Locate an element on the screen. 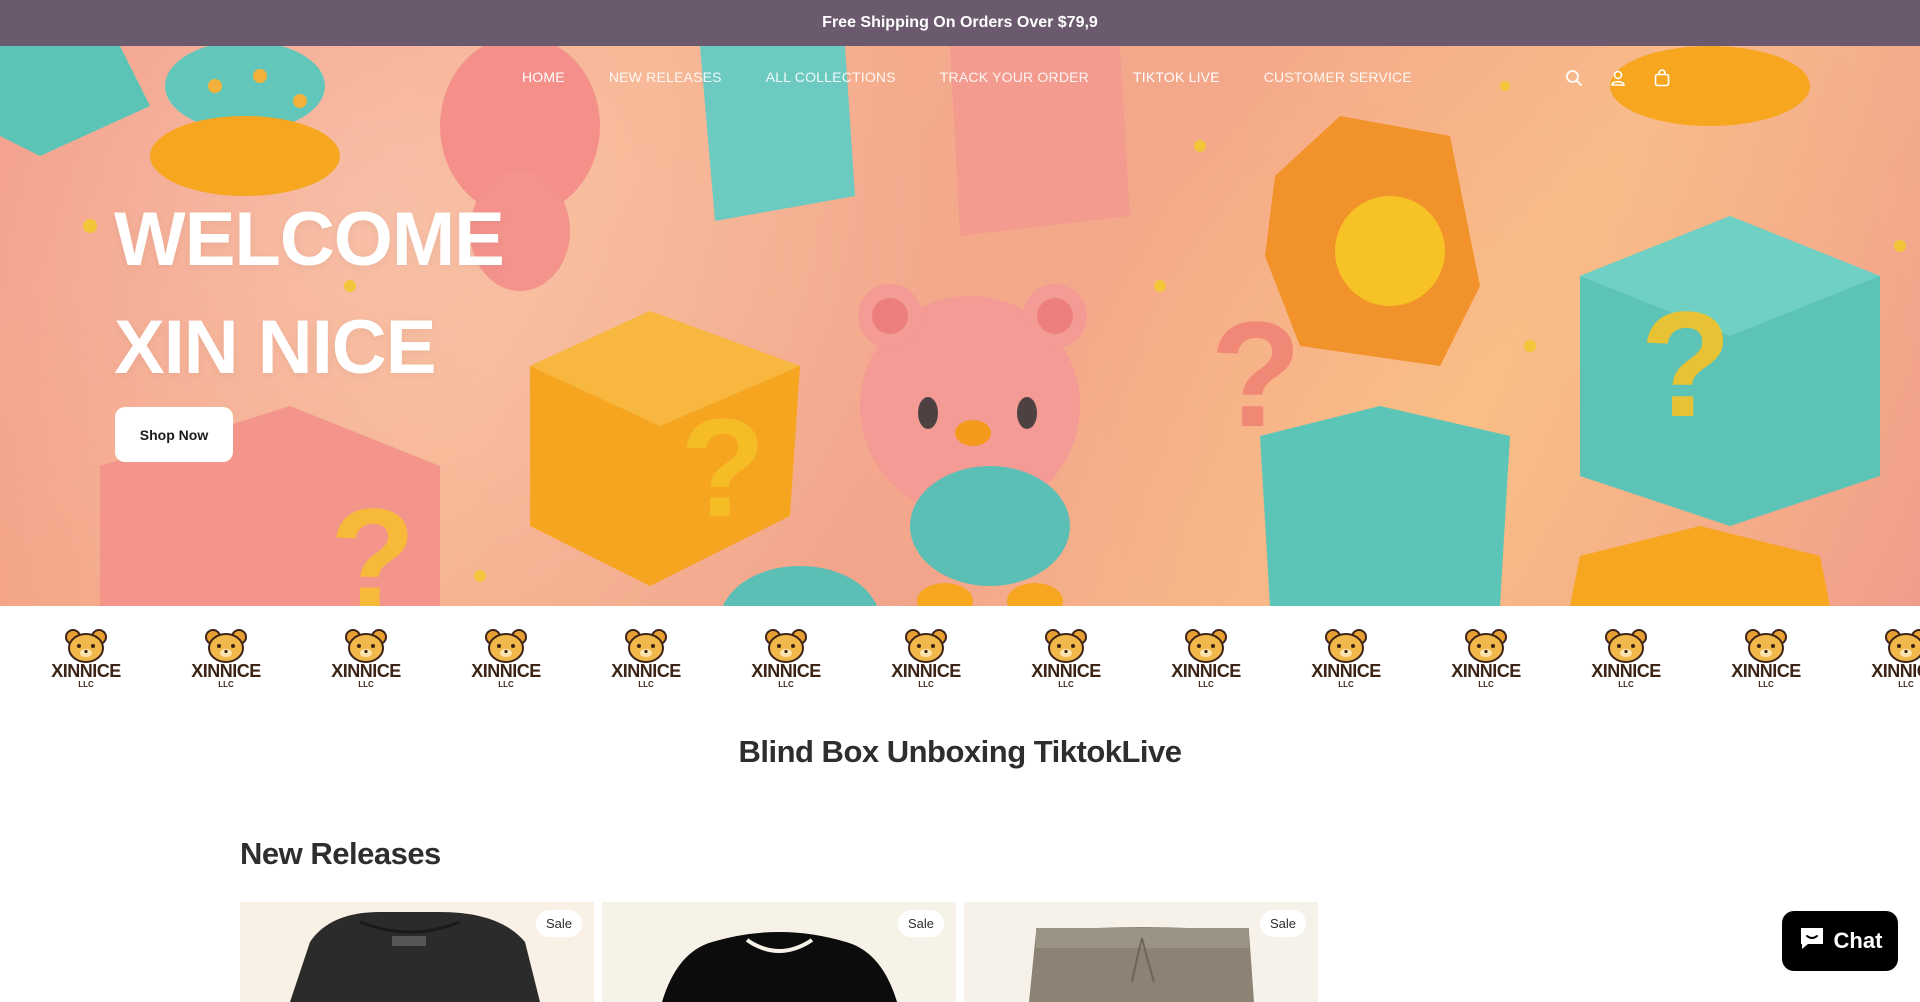 The image size is (1920, 1002). product-grid: Sale Sale Sale is located at coordinates (779, 952).